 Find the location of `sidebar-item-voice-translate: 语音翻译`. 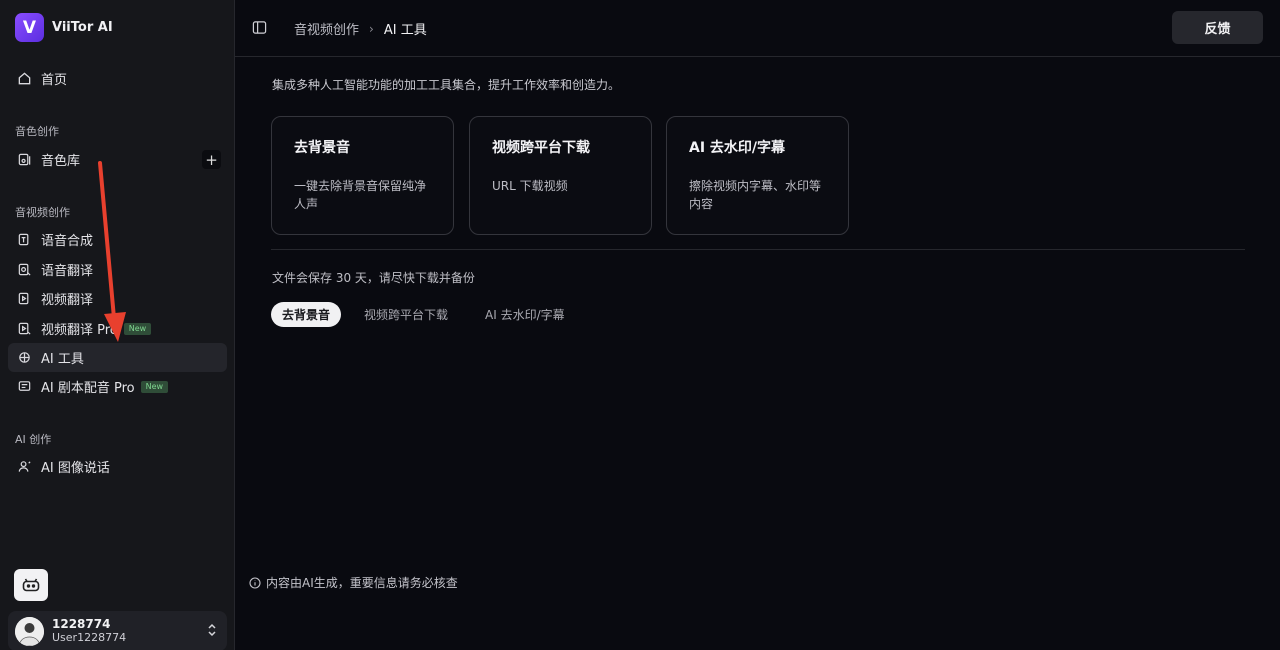

sidebar-item-voice-translate: 语音翻译 is located at coordinates (117, 269).